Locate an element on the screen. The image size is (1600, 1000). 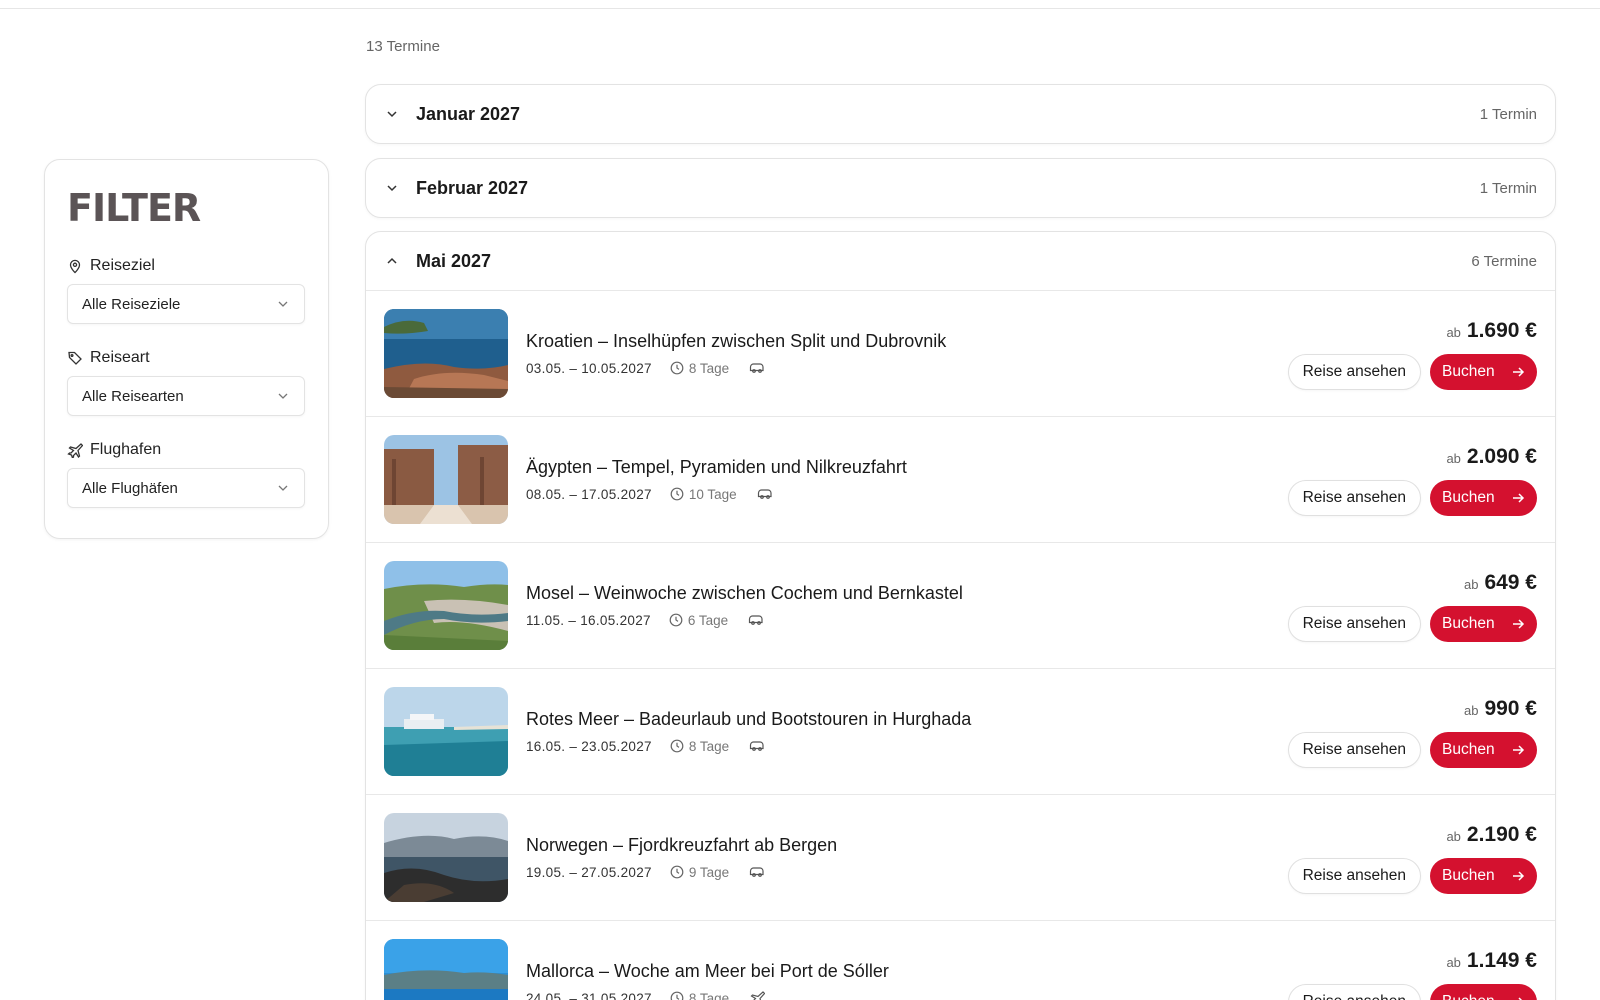
month-count: 6 Termine is located at coordinates (1504, 261).